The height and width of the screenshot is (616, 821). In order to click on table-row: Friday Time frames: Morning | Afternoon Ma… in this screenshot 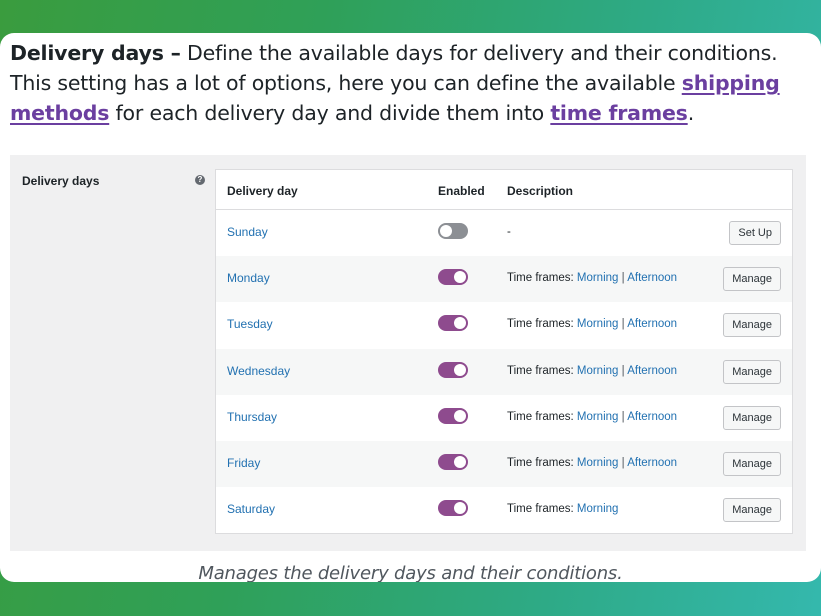, I will do `click(504, 464)`.